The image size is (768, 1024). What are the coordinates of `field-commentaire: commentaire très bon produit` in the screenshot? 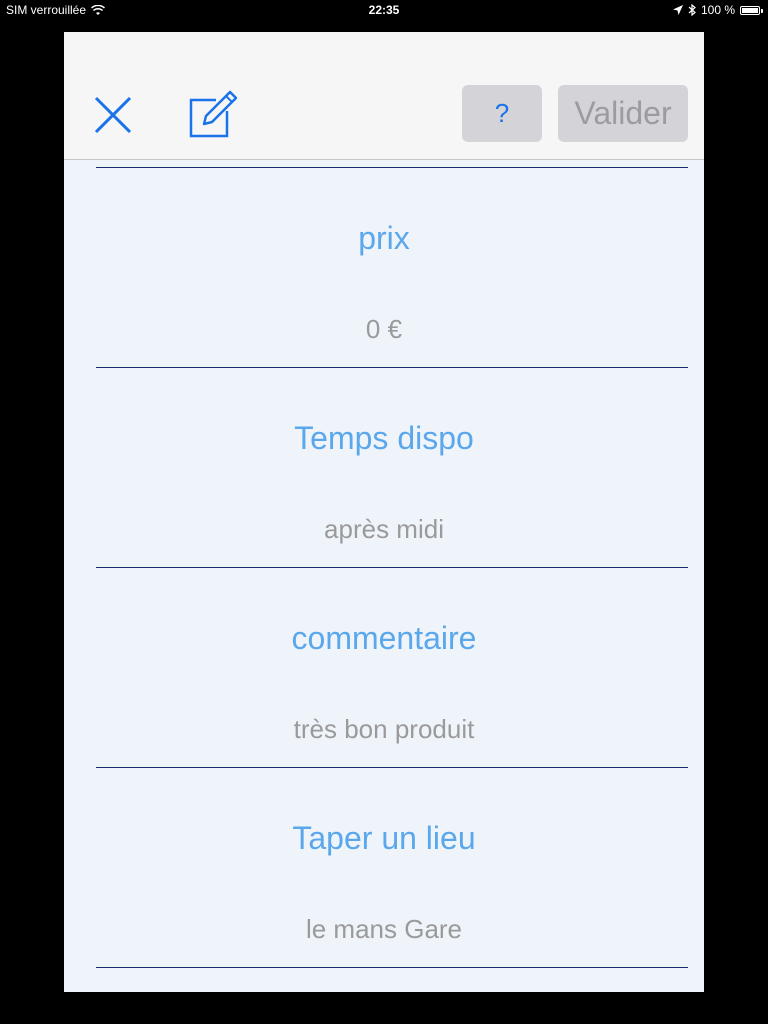 It's located at (384, 682).